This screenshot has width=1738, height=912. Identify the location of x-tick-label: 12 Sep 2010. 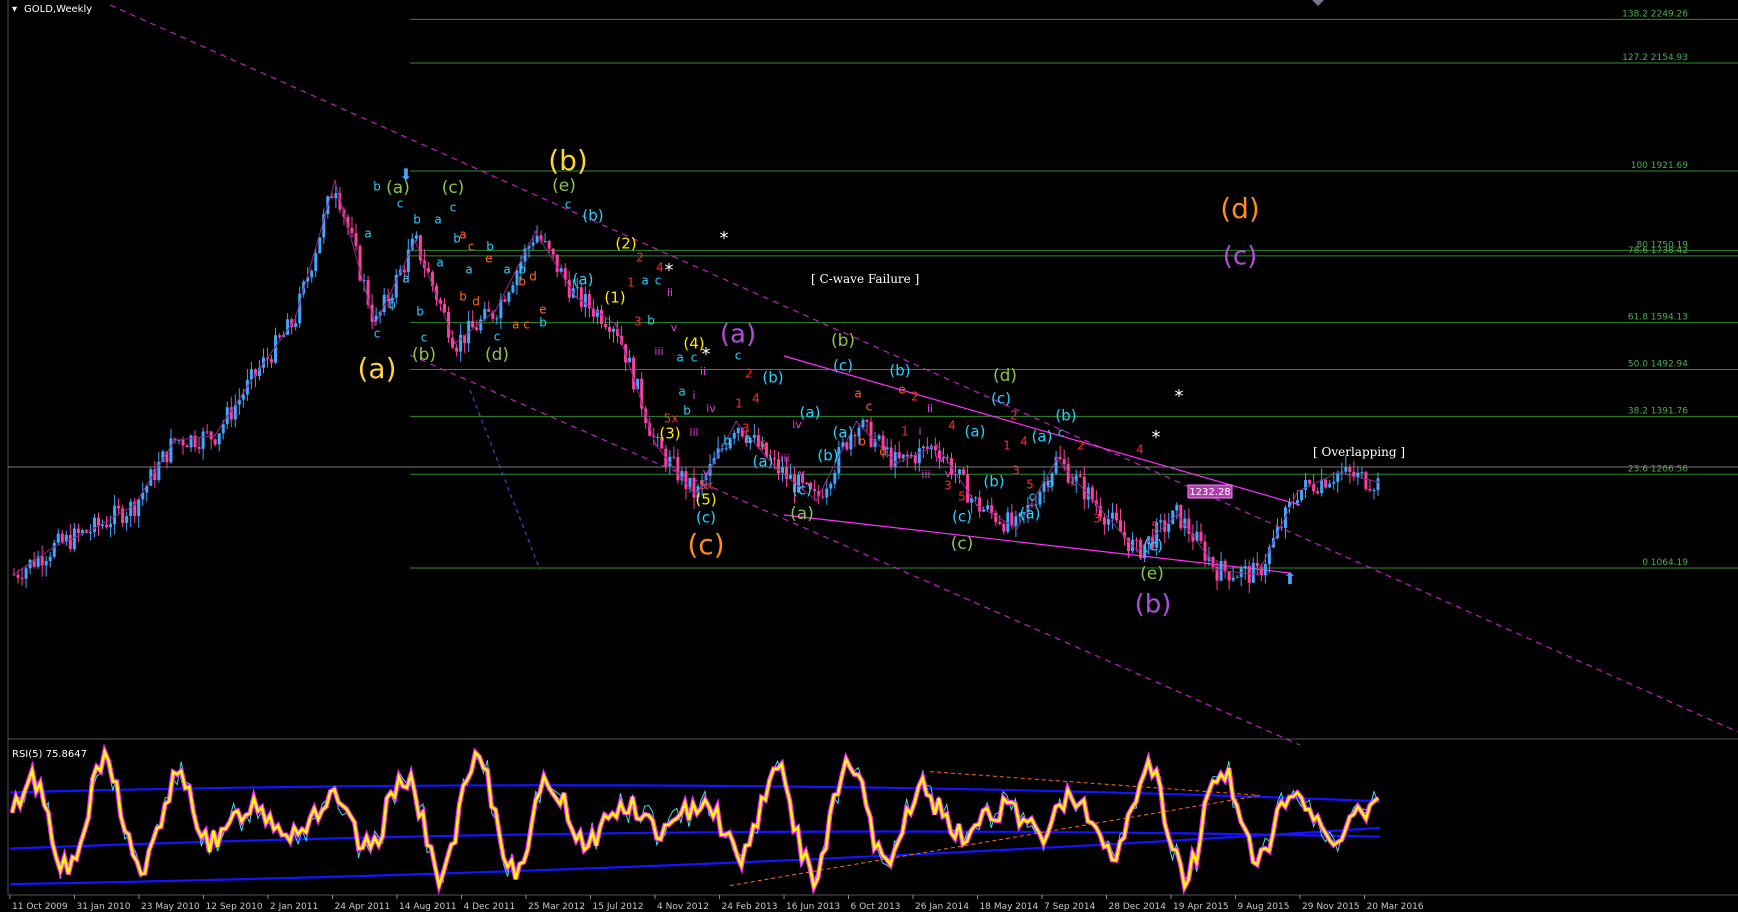
(234, 907).